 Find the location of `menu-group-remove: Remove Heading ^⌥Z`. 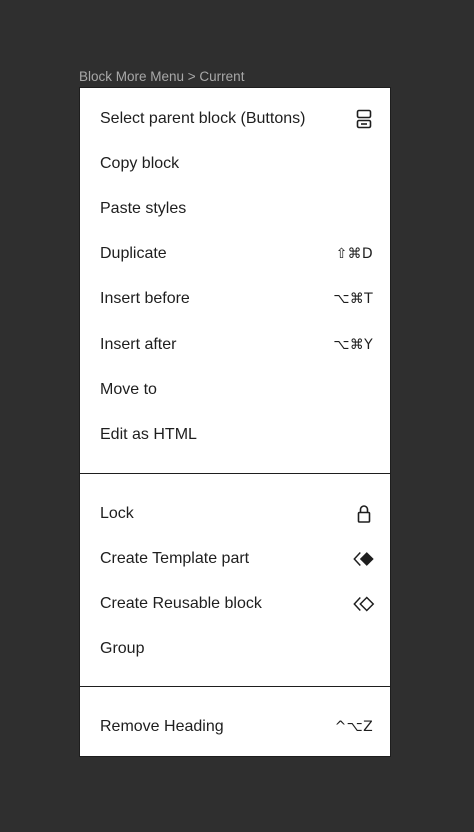

menu-group-remove: Remove Heading ^⌥Z is located at coordinates (235, 726).